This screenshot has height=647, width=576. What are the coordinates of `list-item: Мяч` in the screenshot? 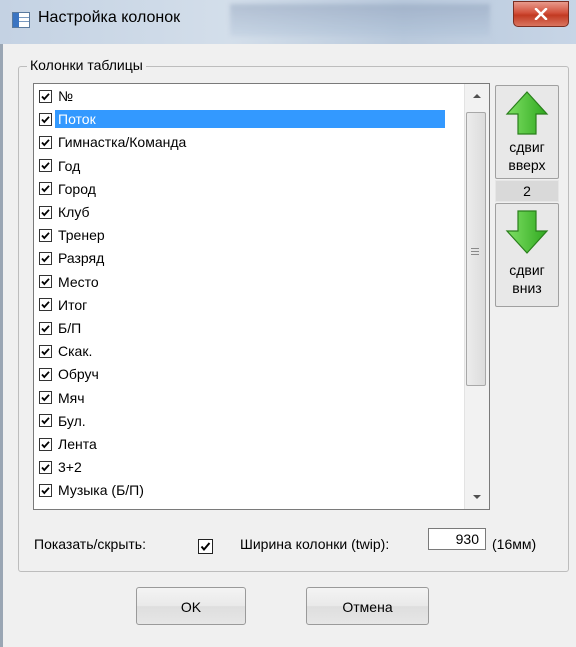 It's located at (249, 398).